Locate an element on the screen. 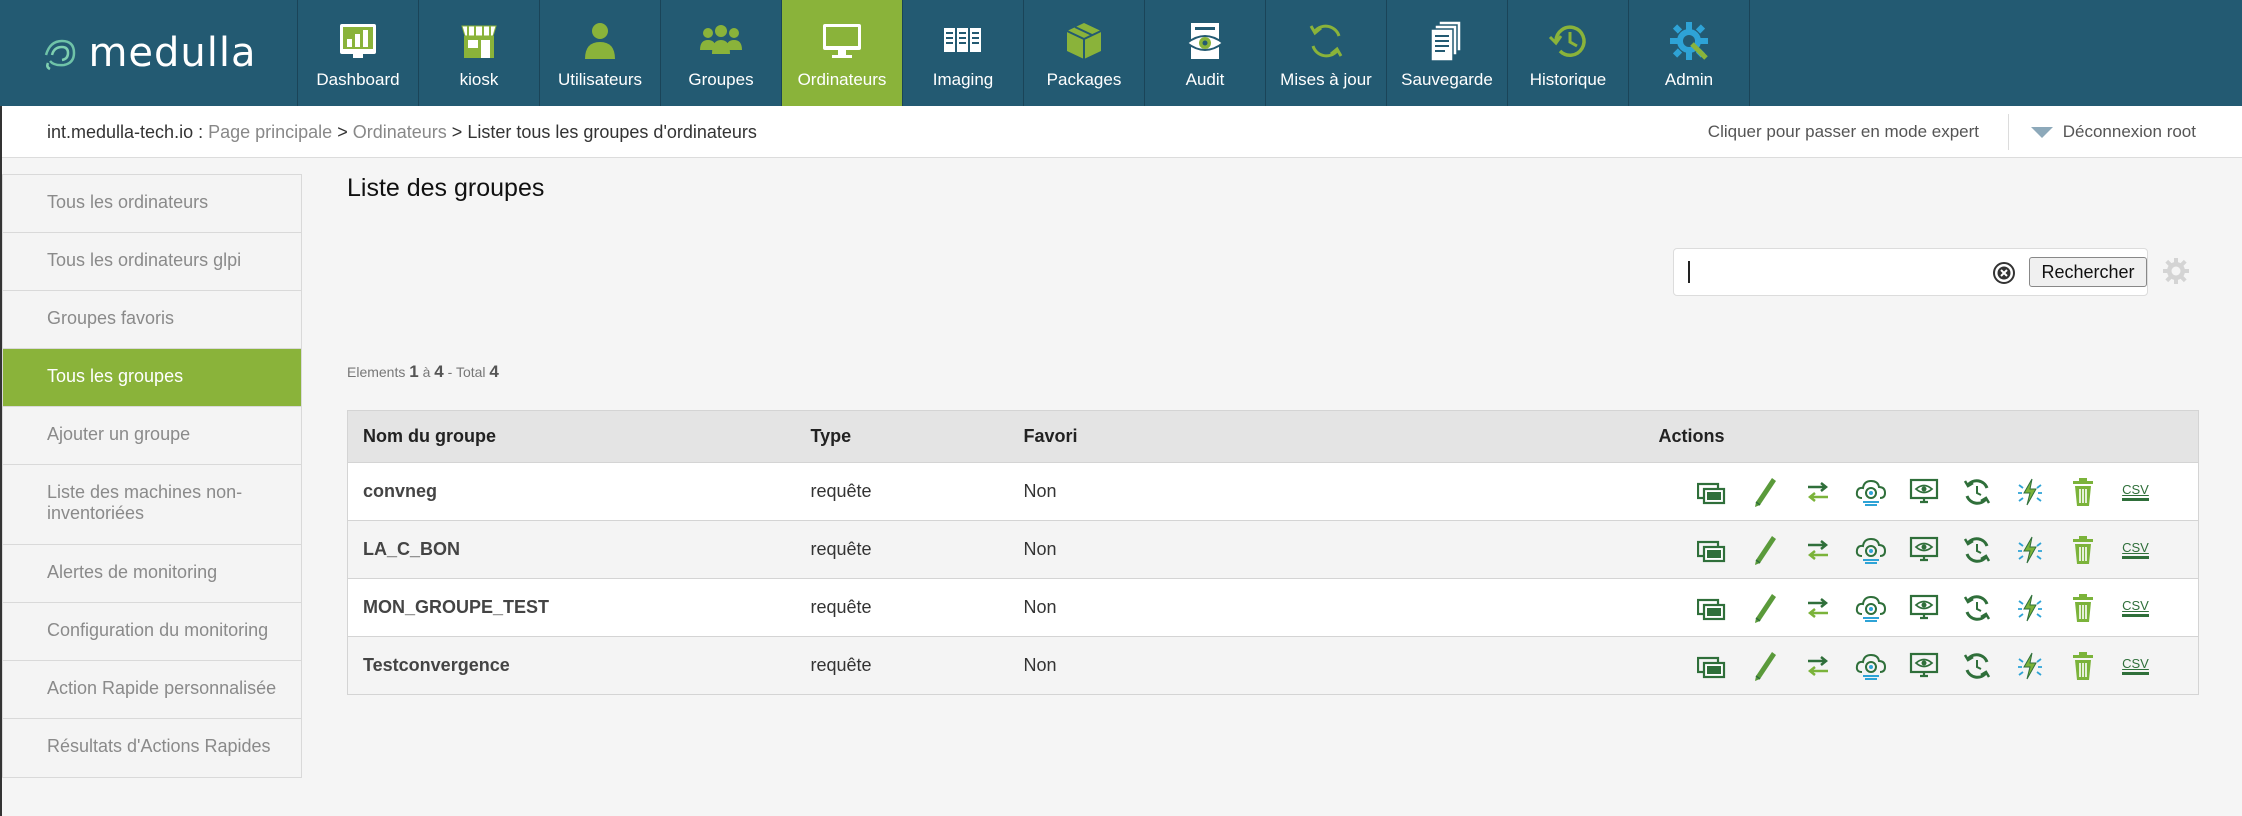 This screenshot has height=816, width=2242. expert-mode-link: Cliquer pour passer en mode expert is located at coordinates (1843, 132).